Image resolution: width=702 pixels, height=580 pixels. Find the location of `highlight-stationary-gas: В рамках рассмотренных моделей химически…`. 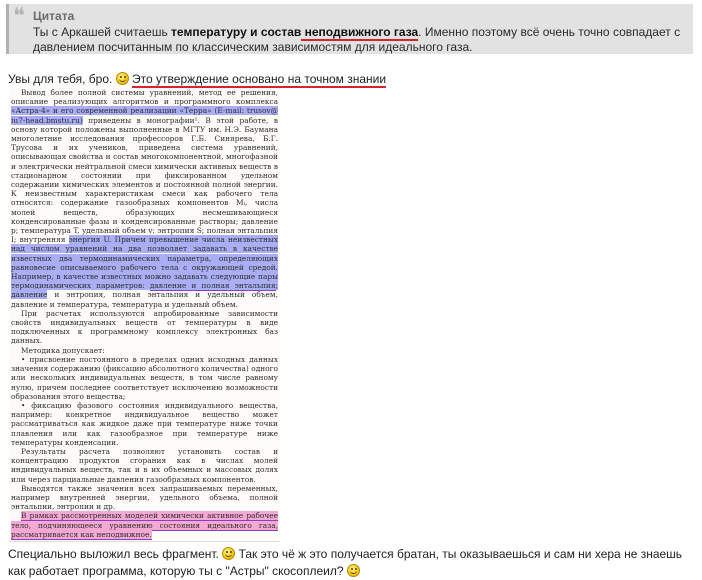

highlight-stationary-gas: В рамках рассмотренных моделей химически… is located at coordinates (144, 525).